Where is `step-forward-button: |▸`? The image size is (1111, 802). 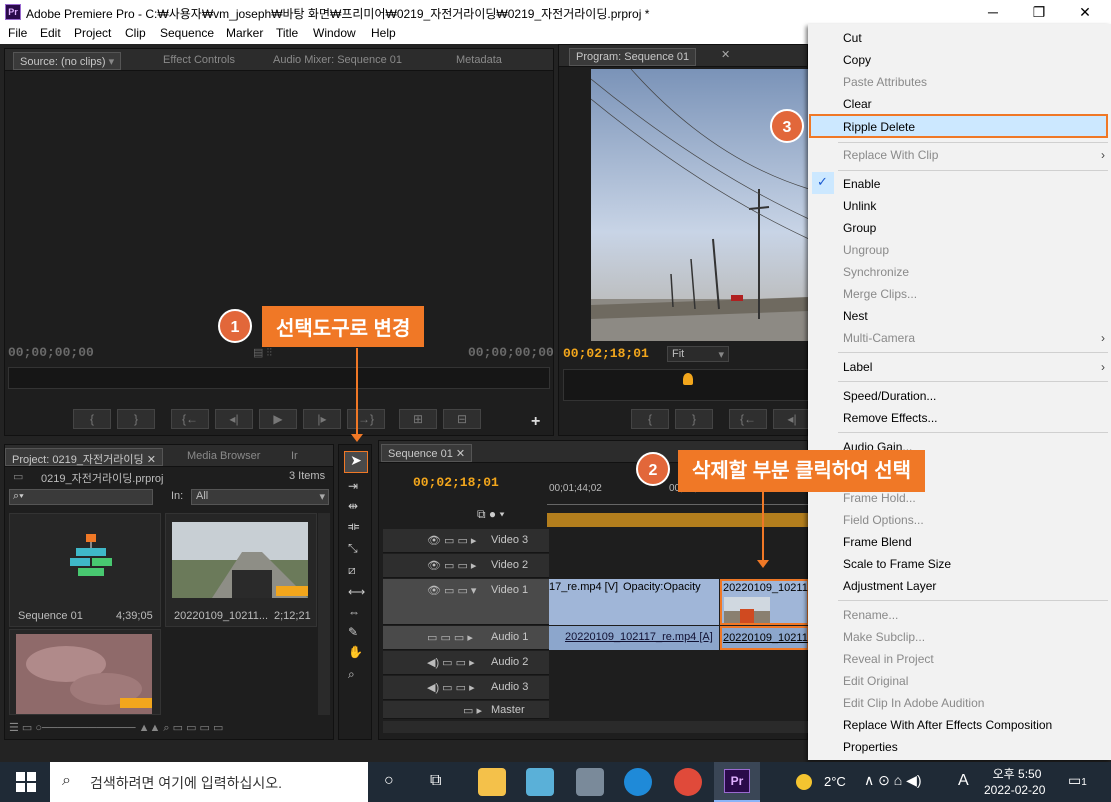
step-forward-button: |▸ is located at coordinates (322, 419).